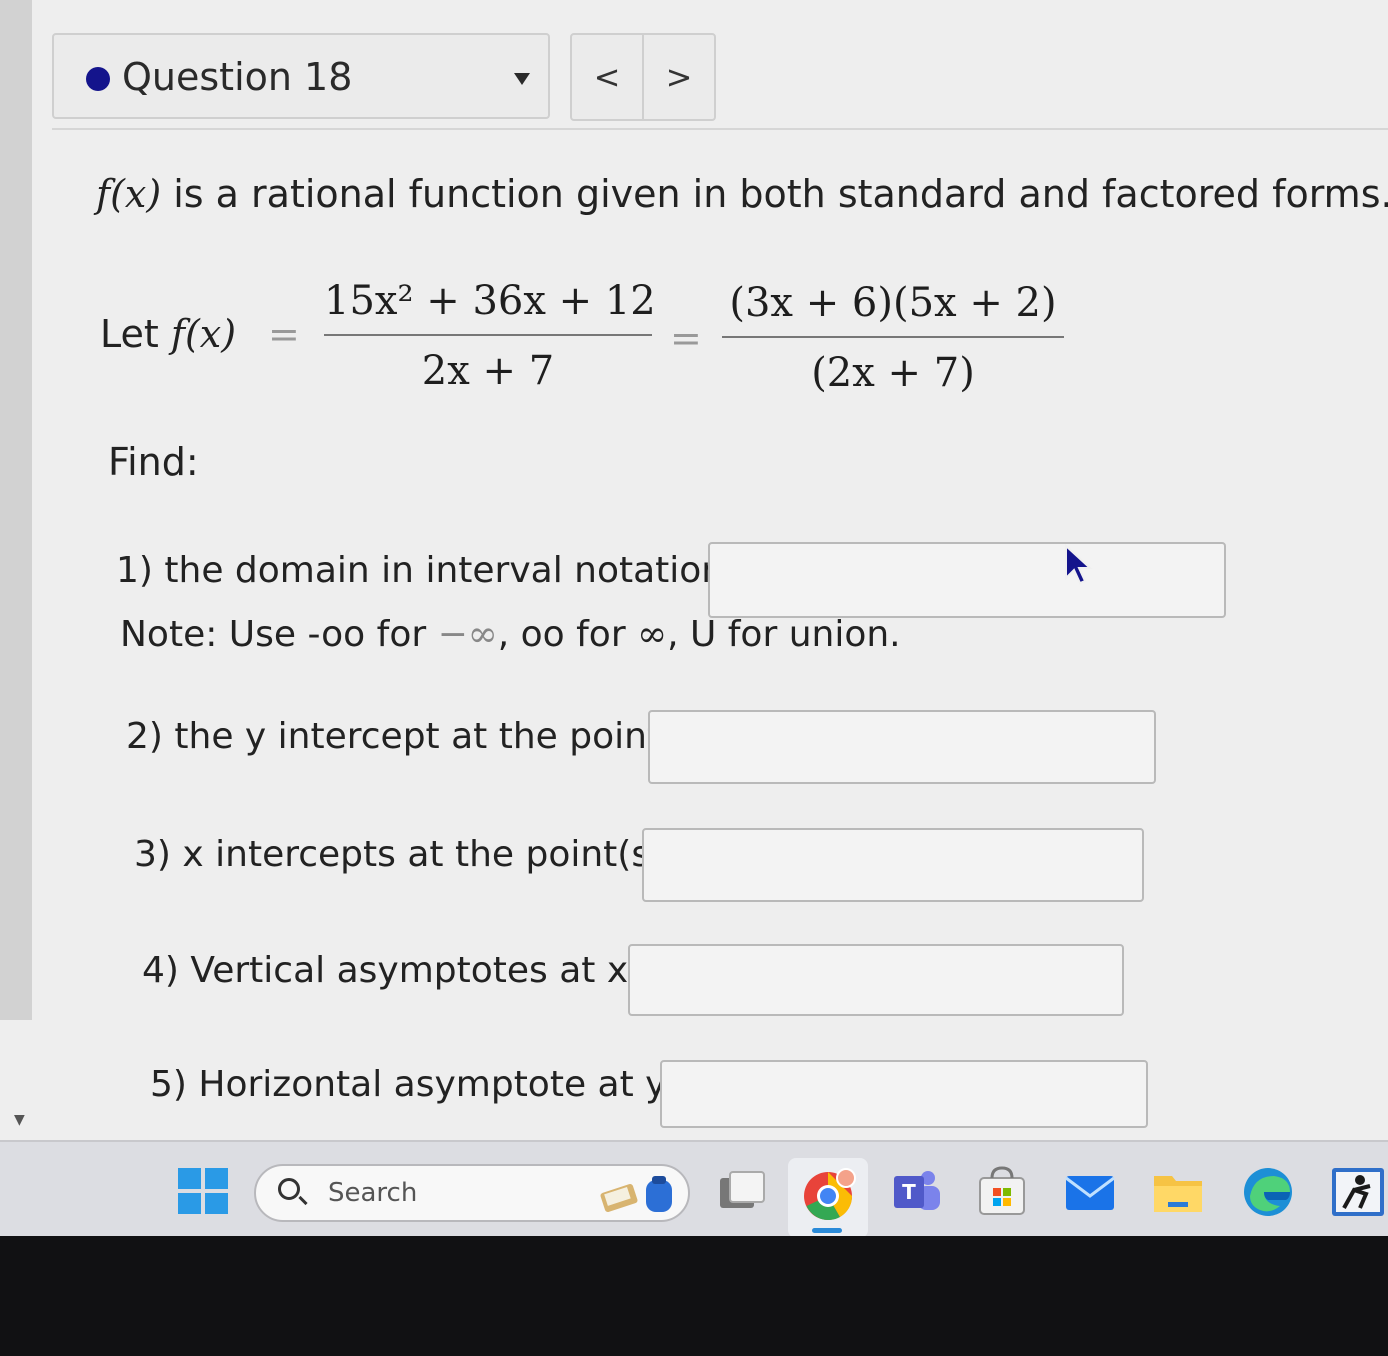 Image resolution: width=1388 pixels, height=1356 pixels. Describe the element at coordinates (237, 77) in the screenshot. I see `question-label: Question 18` at that location.